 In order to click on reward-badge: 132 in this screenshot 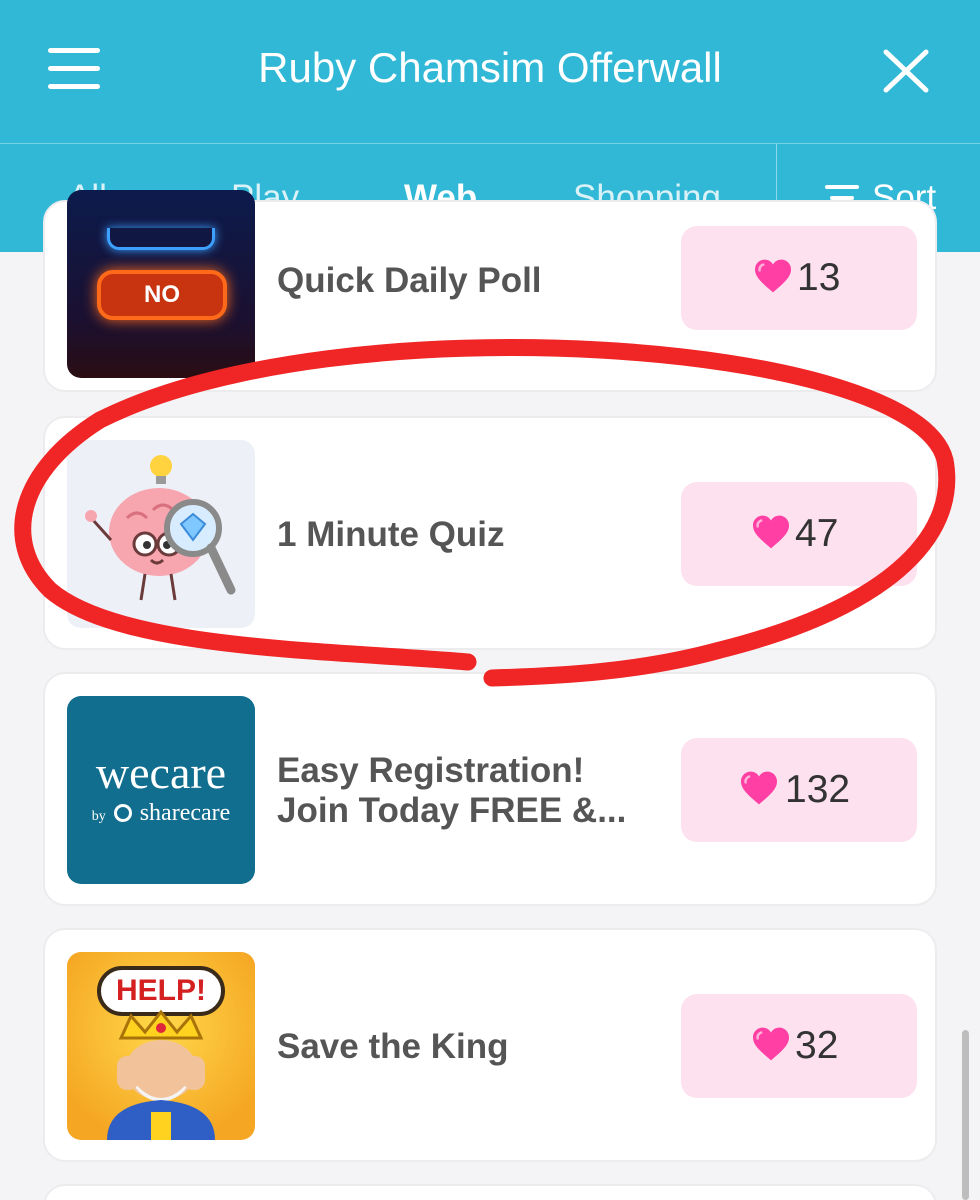, I will do `click(799, 790)`.